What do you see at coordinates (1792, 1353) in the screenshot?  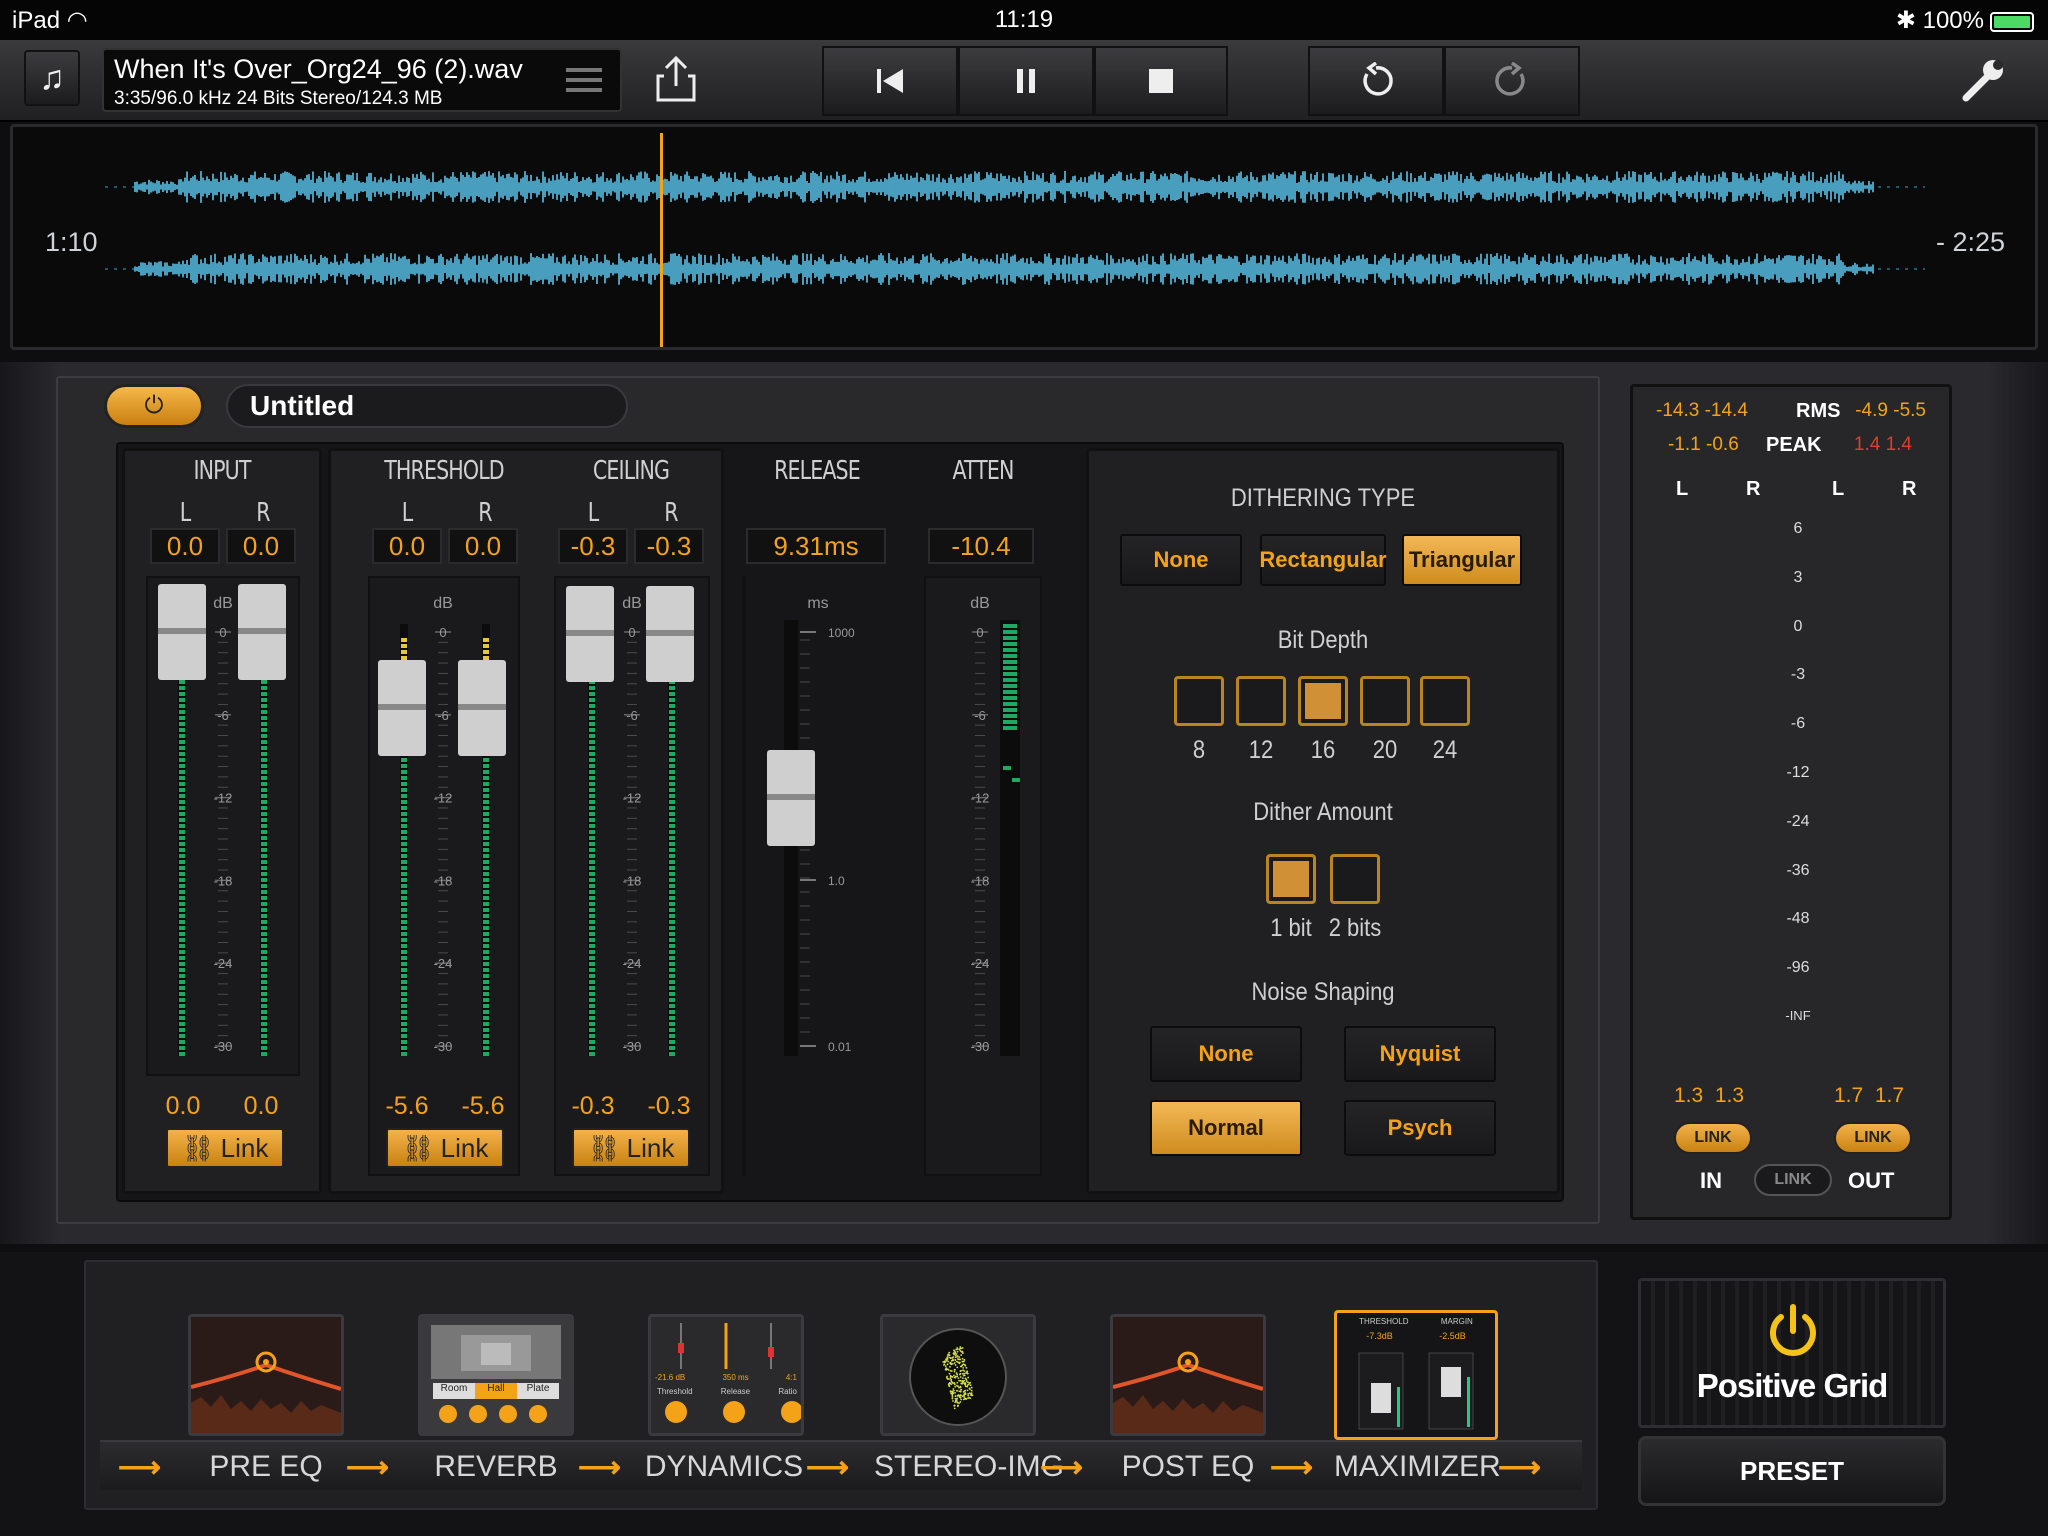 I see `positive-grid-power-box: Positive Grid` at bounding box center [1792, 1353].